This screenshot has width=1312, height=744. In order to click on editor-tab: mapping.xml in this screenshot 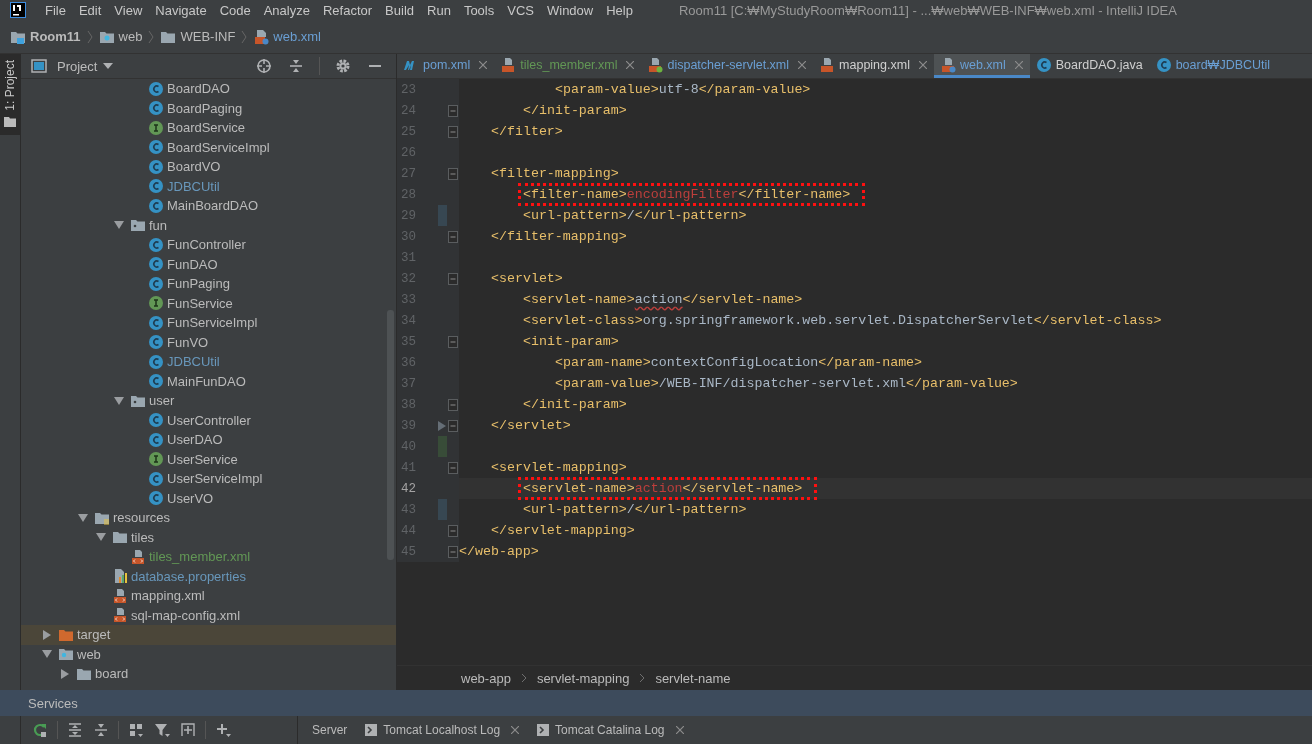, I will do `click(873, 66)`.